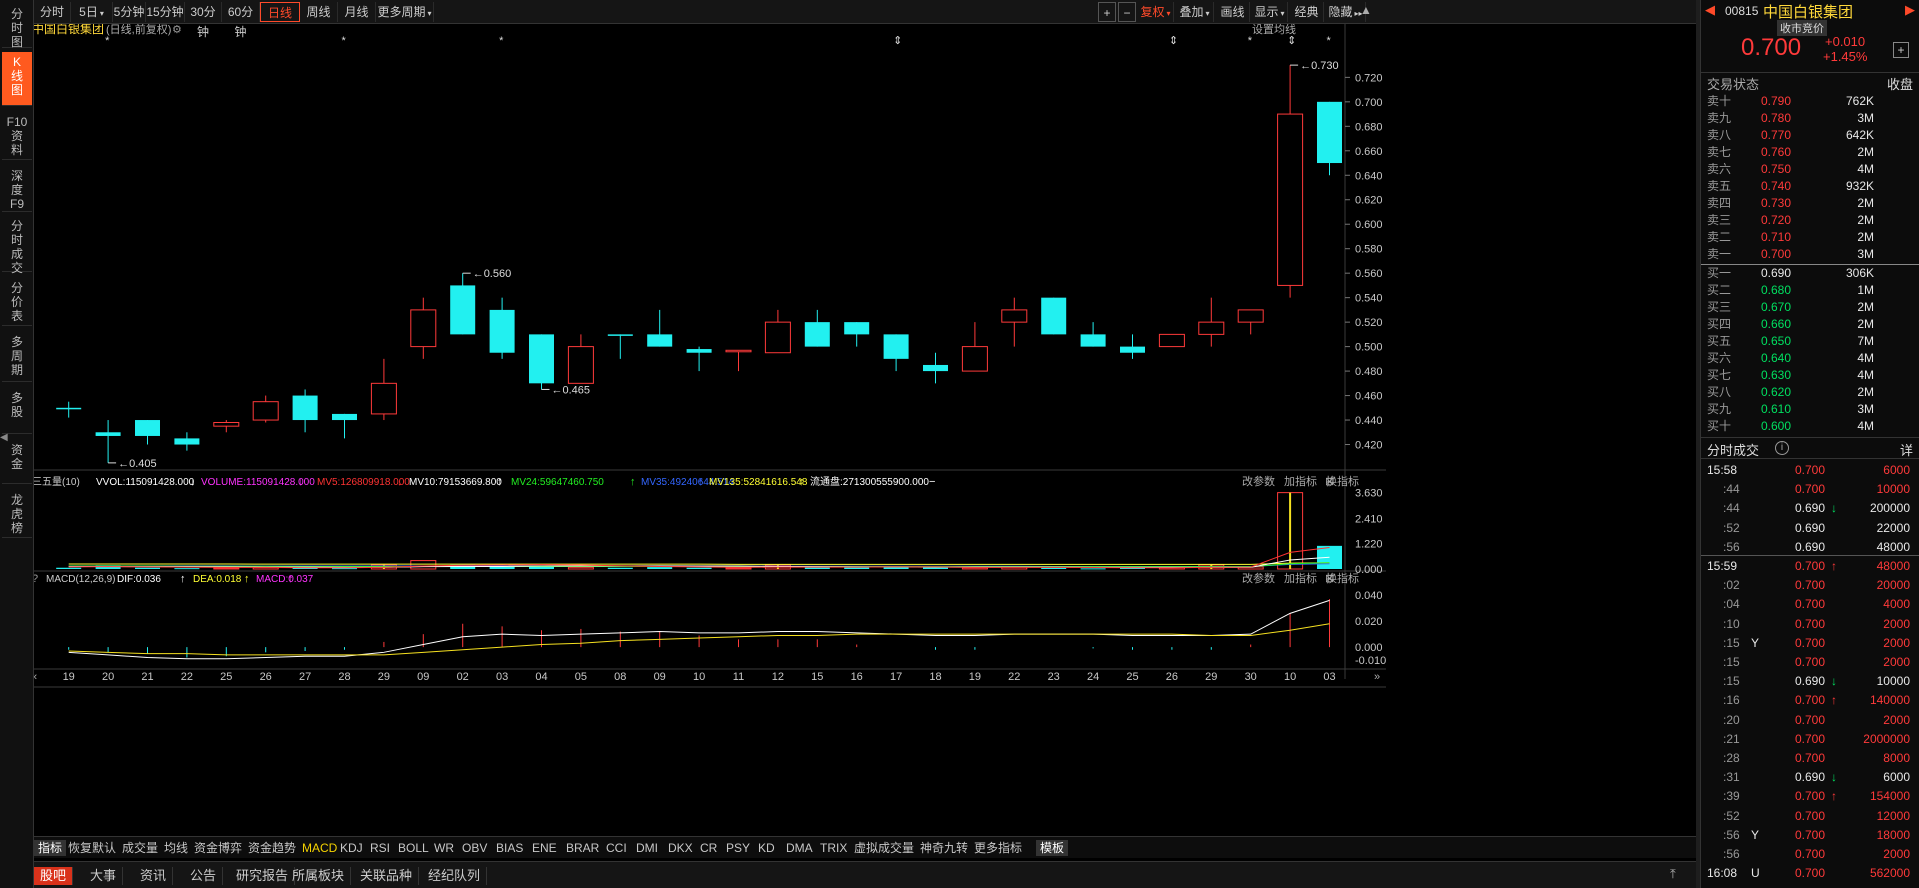  What do you see at coordinates (1810, 624) in the screenshot?
I see `tick-row: :10 0.700 2000` at bounding box center [1810, 624].